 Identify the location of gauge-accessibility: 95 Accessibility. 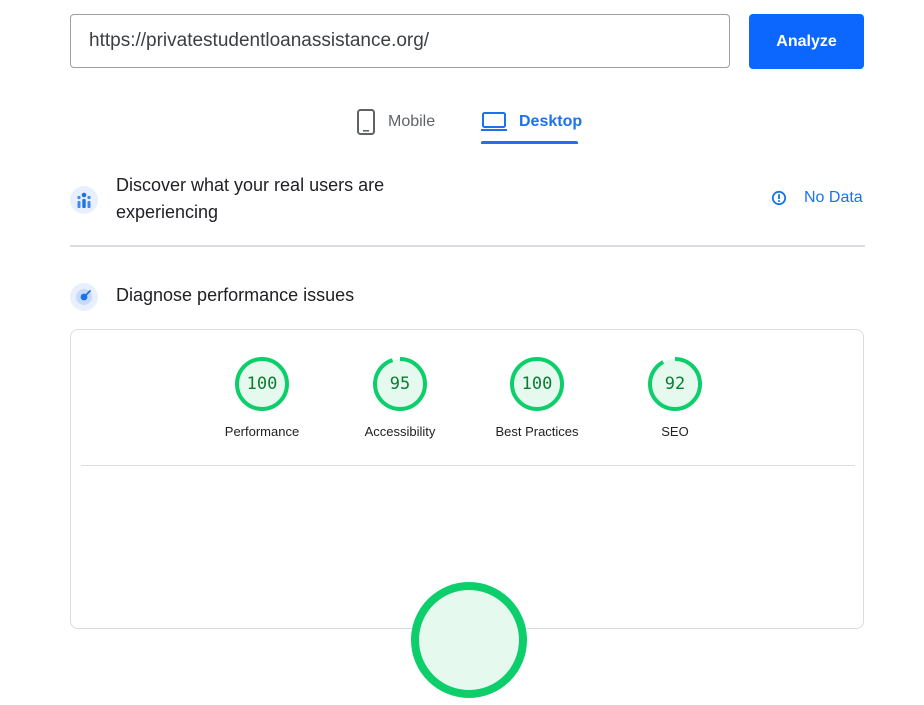
(400, 397).